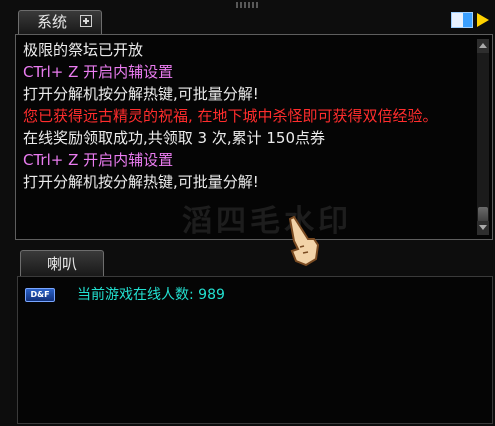 The width and height of the screenshot is (495, 426). Describe the element at coordinates (174, 138) in the screenshot. I see `message-line: 在线奖励领取成功,共领取 3 次,累计 150点券` at that location.